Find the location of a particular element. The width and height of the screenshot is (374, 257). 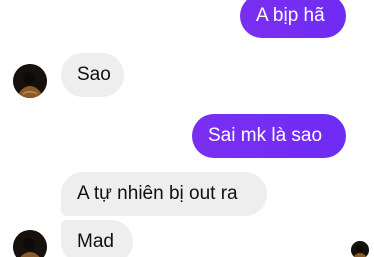

message-text: A tự nhiên bị out ra is located at coordinates (157, 193).